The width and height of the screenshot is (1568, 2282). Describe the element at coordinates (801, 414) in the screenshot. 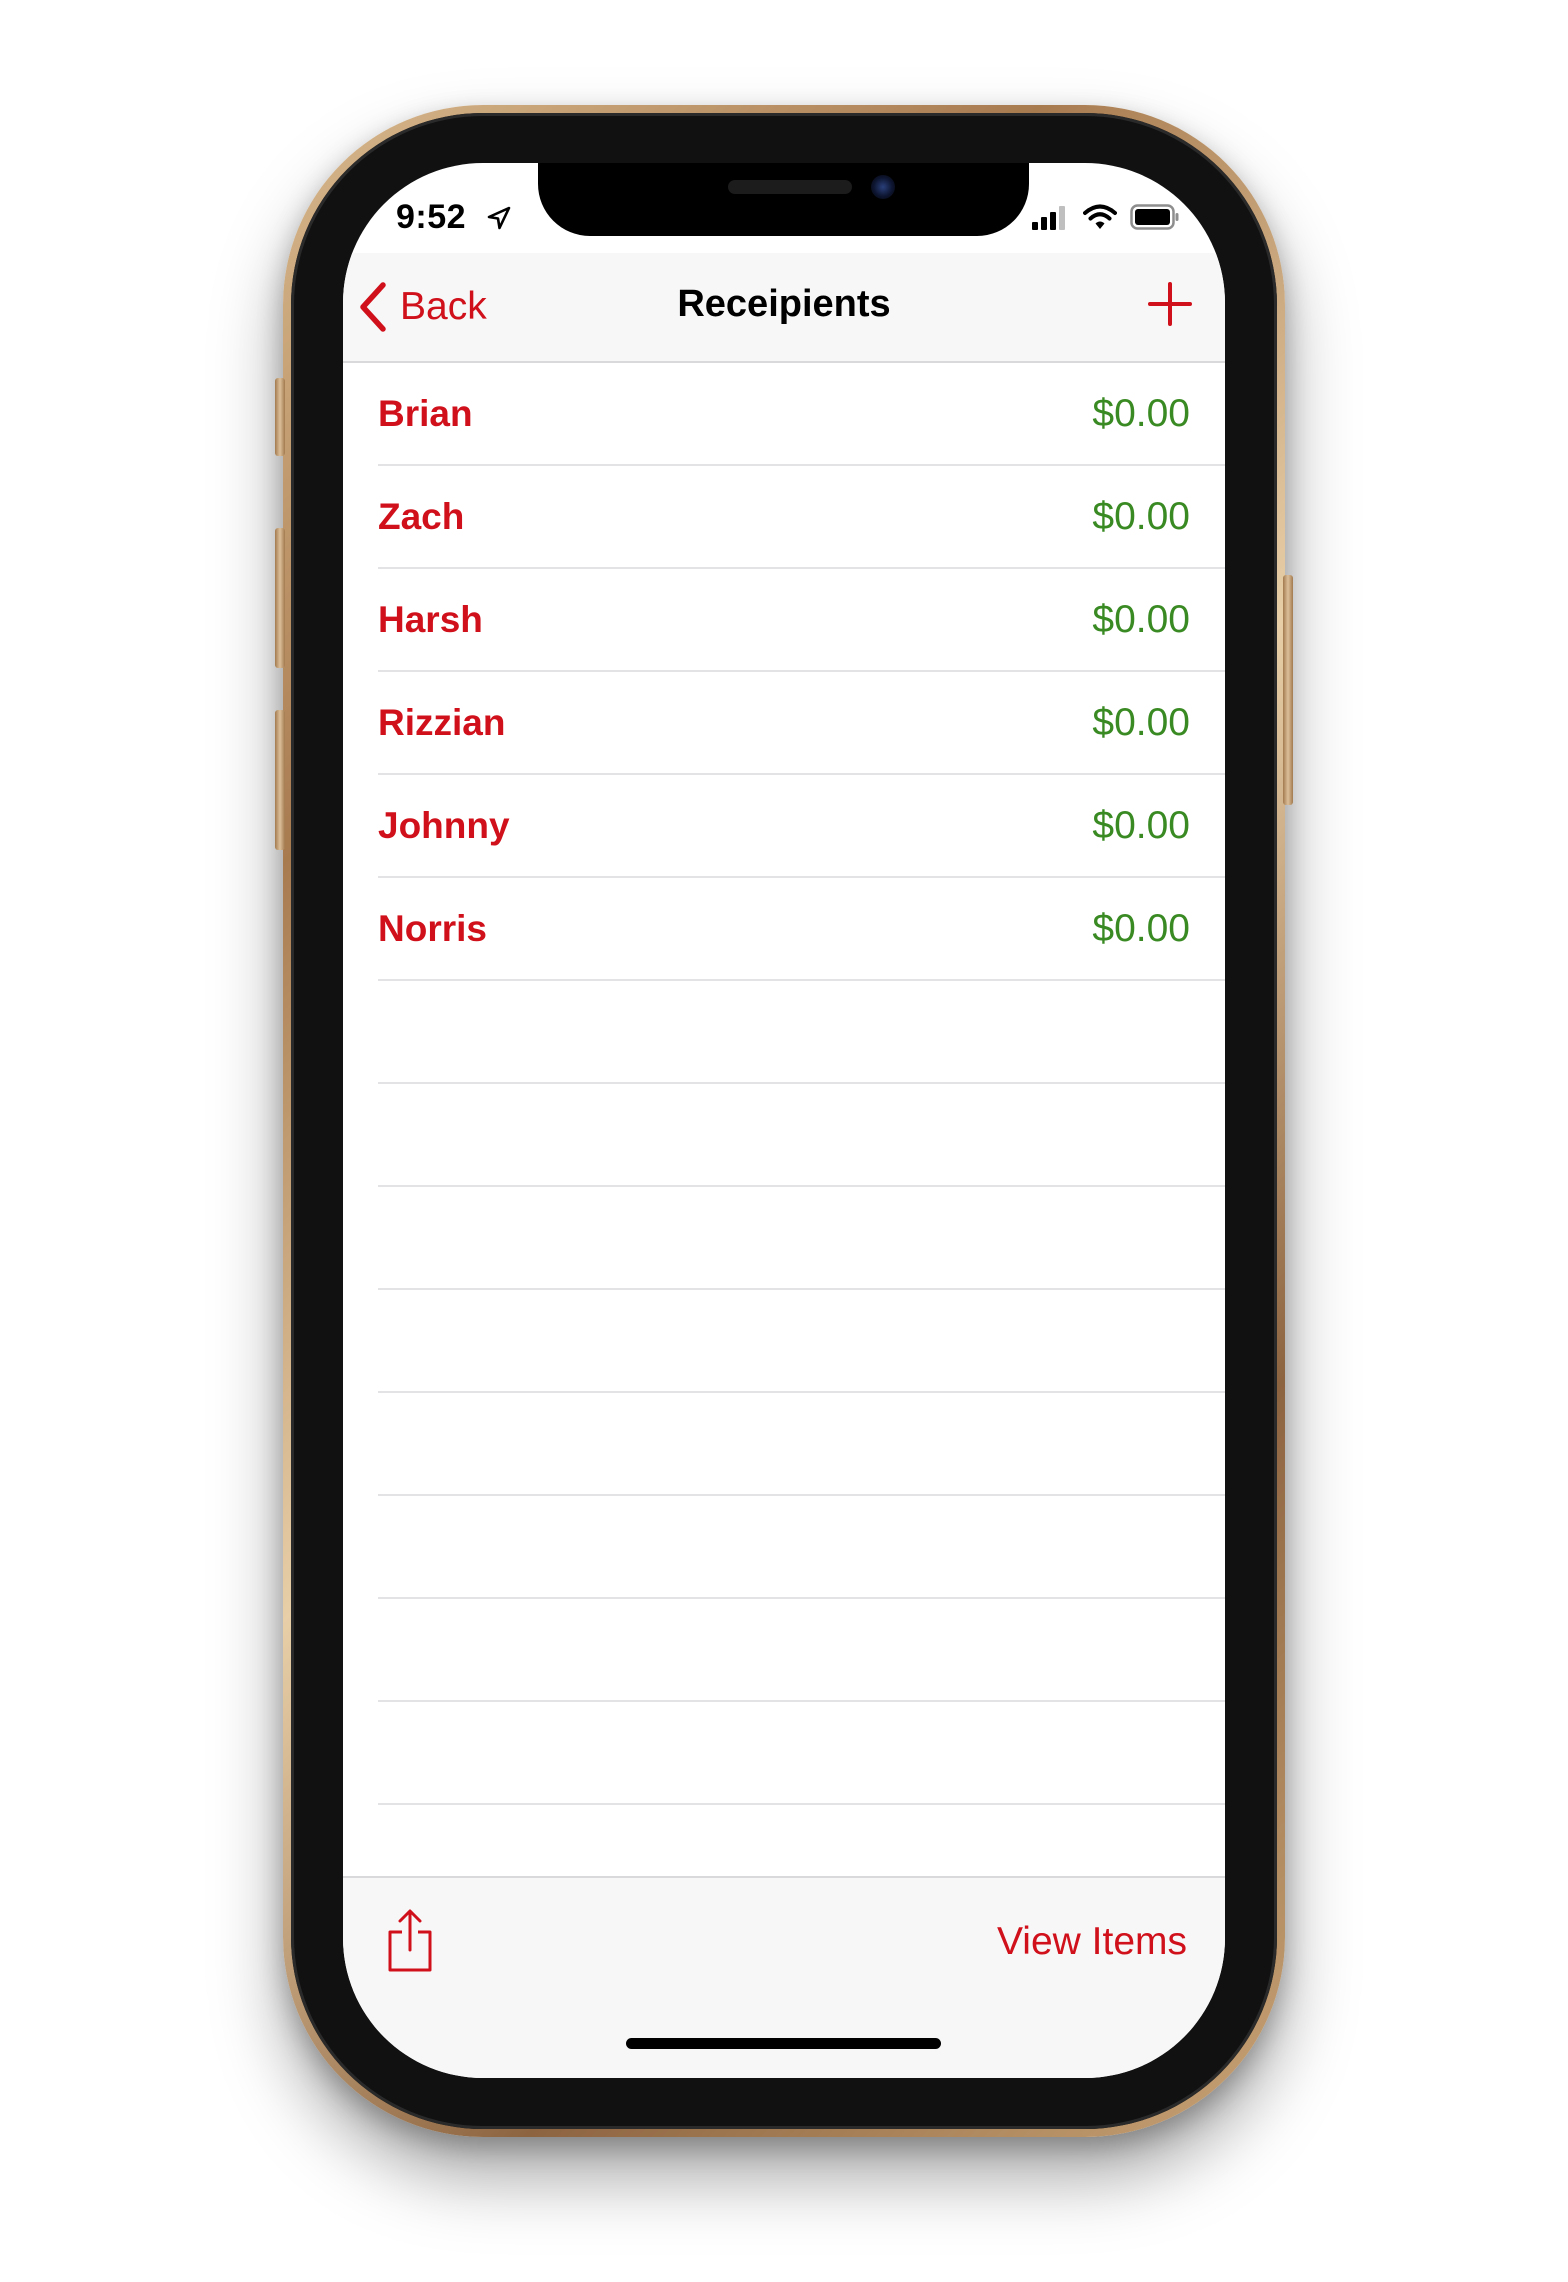

I see `list-item: Brian $0.00` at that location.